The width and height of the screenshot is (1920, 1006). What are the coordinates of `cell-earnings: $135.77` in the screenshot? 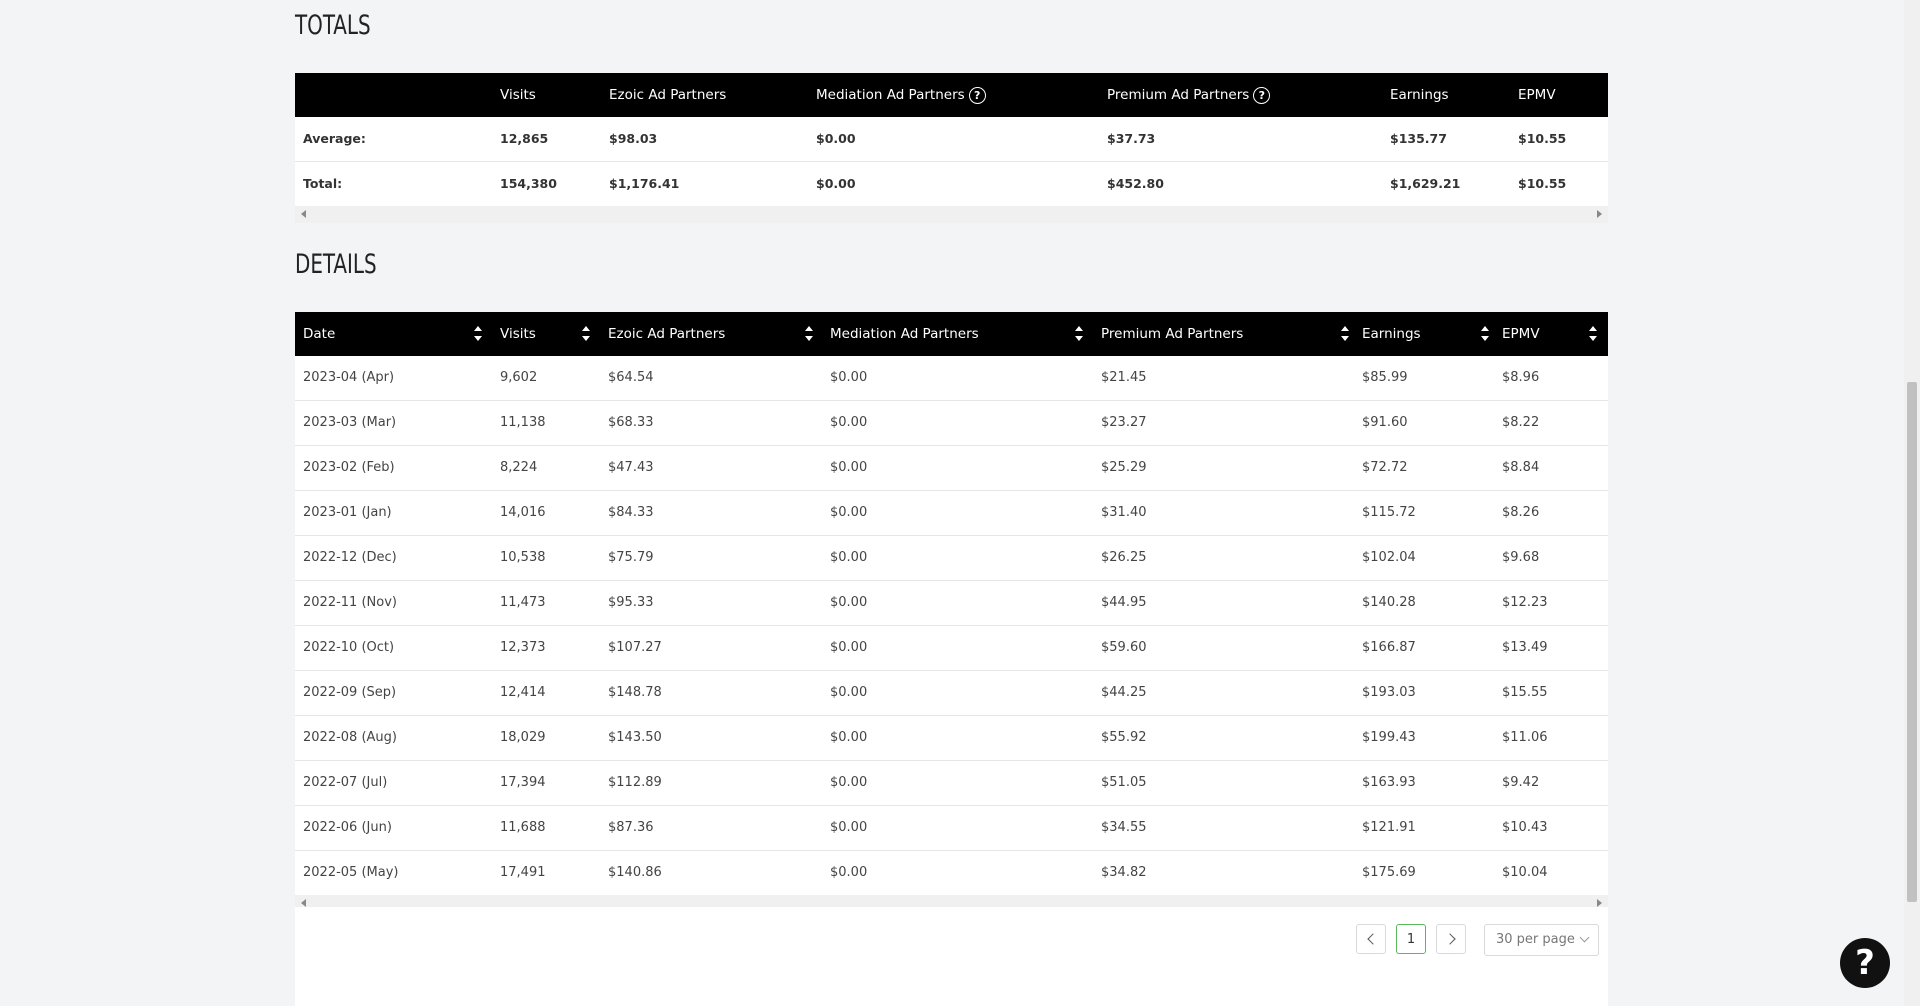 It's located at (1418, 138).